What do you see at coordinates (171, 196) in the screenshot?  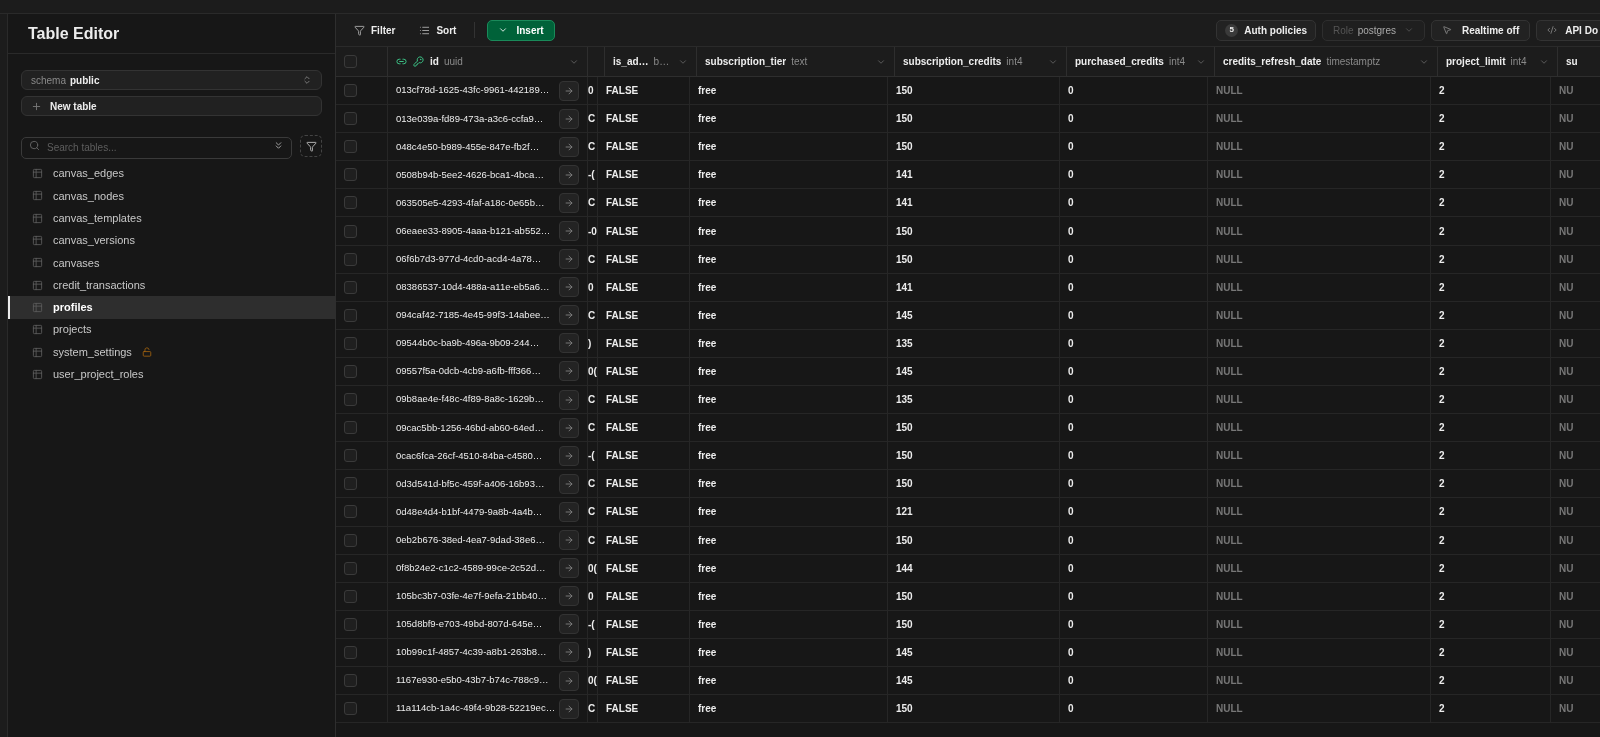 I see `table-list-item: canvas_nodes` at bounding box center [171, 196].